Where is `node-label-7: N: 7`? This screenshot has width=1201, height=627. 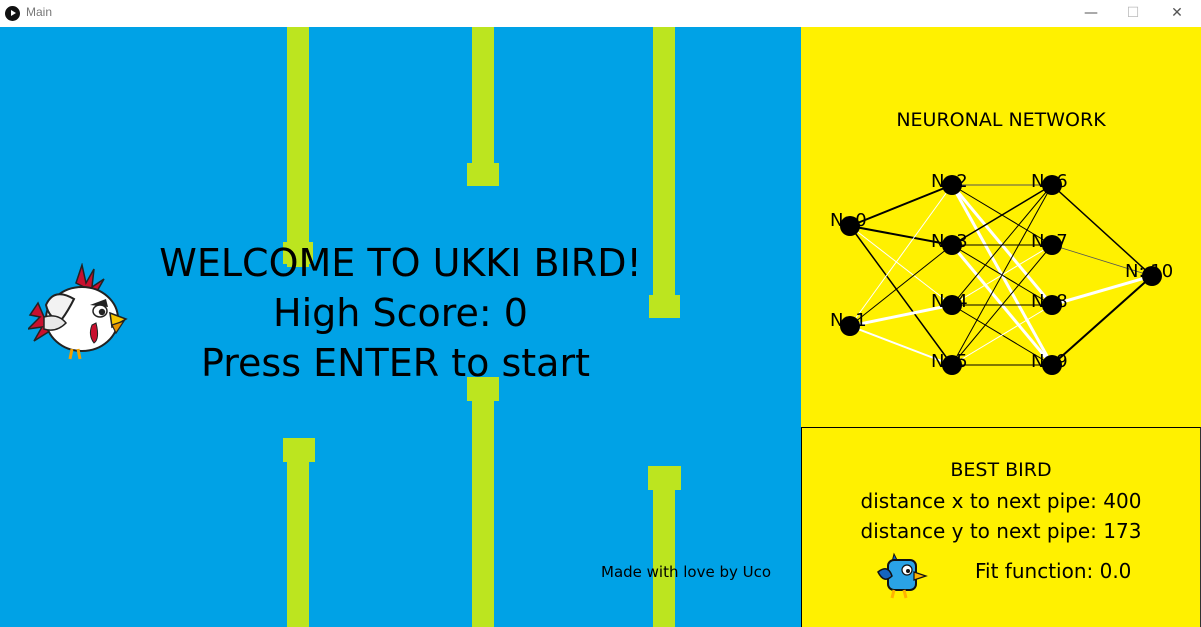
node-label-7: N: 7 is located at coordinates (1049, 241).